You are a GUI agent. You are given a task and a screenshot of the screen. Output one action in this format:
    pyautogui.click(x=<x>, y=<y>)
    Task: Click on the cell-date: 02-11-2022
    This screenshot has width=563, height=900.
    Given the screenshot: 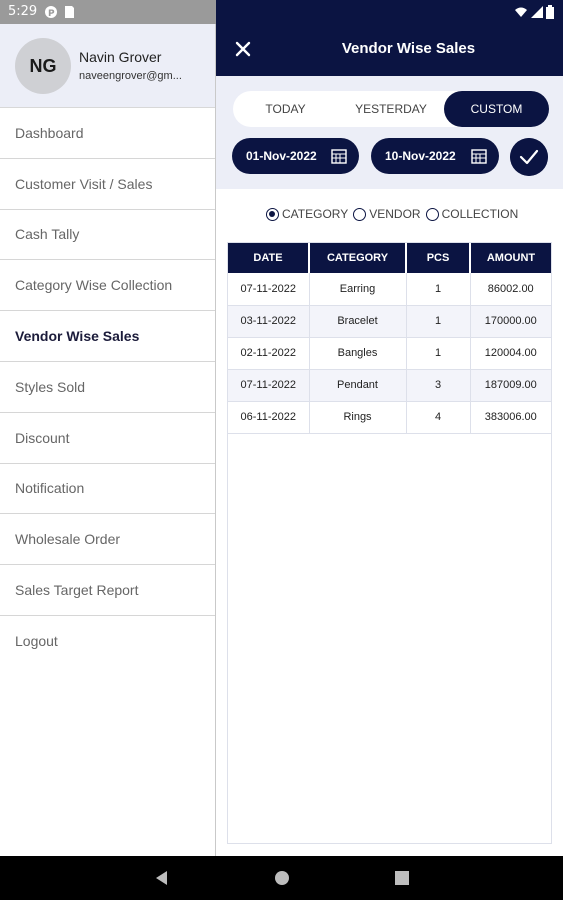 What is the action you would take?
    pyautogui.click(x=269, y=353)
    